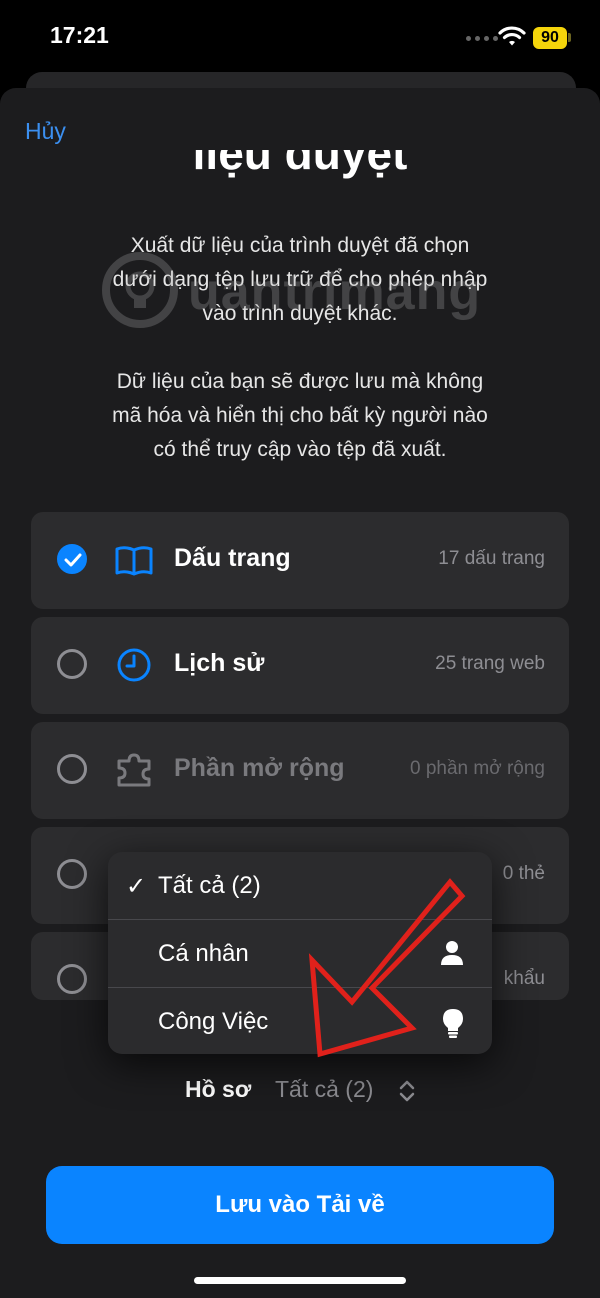 The width and height of the screenshot is (600, 1298). I want to click on title-fragment: liệu duyệt, so click(300, 170).